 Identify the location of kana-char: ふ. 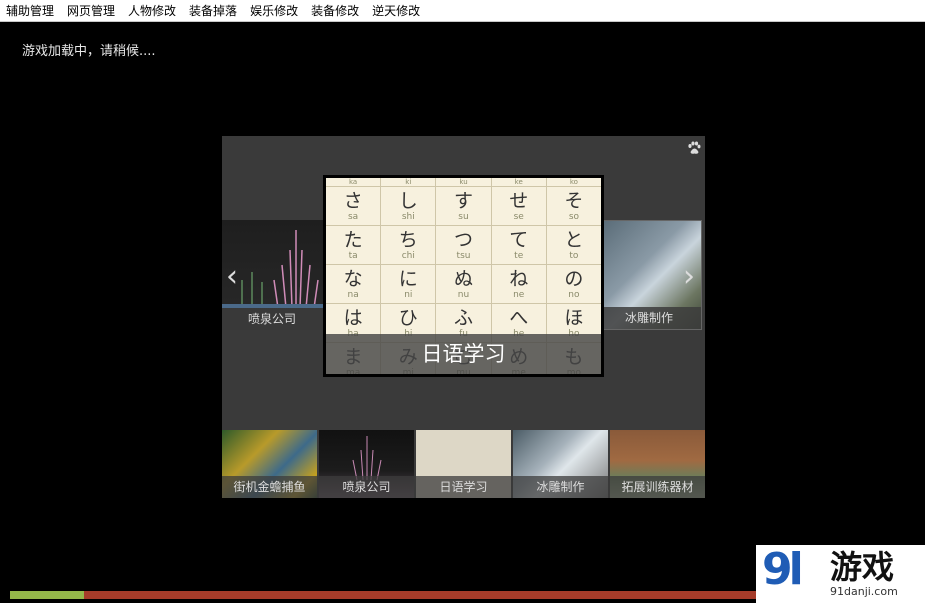
(464, 318).